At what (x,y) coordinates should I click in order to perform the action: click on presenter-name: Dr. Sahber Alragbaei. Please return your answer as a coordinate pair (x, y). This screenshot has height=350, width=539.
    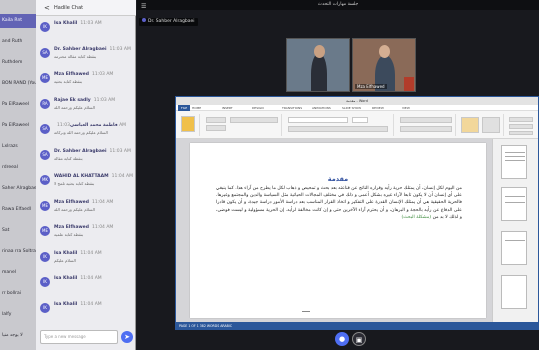
    Looking at the image, I should click on (171, 21).